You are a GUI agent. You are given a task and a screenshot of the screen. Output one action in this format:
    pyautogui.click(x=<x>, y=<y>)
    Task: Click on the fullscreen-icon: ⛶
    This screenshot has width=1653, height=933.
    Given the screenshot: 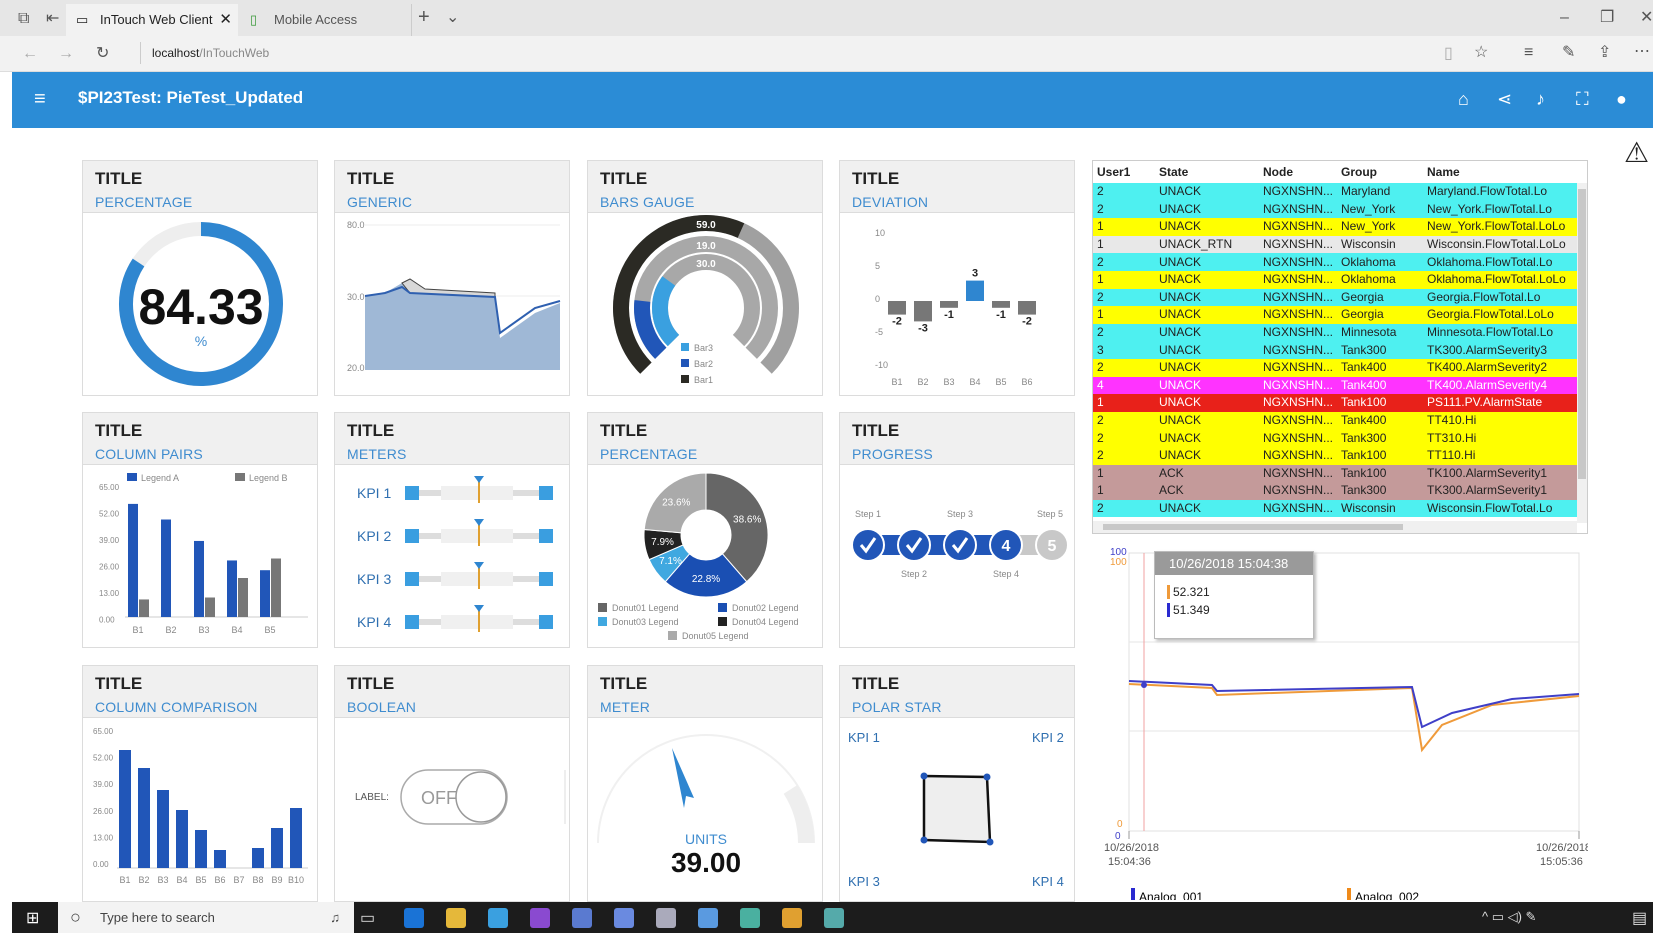 What is the action you would take?
    pyautogui.click(x=1582, y=99)
    